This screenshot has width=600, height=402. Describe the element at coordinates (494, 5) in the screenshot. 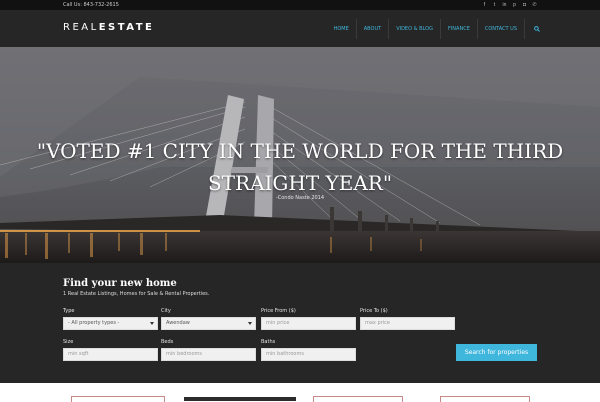

I see `twitter-icon: t` at that location.